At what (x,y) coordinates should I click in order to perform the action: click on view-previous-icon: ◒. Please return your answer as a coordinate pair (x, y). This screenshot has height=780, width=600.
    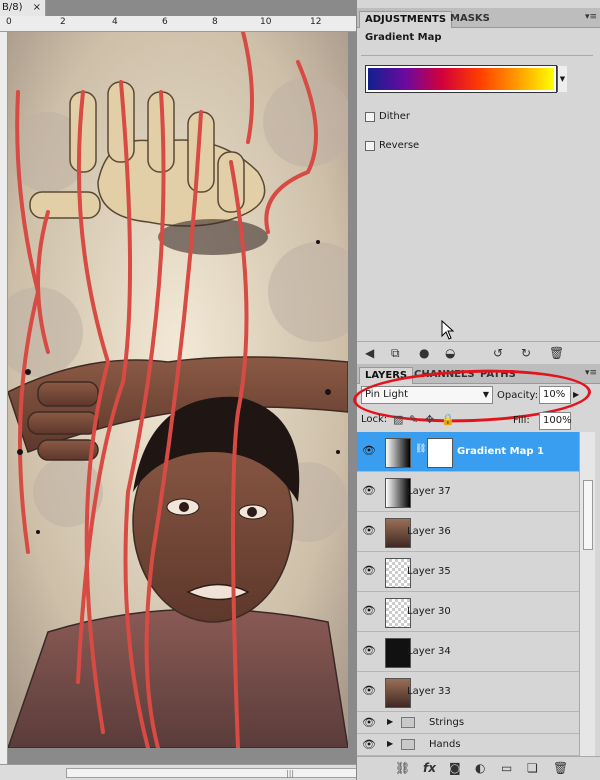
    Looking at the image, I should click on (450, 353).